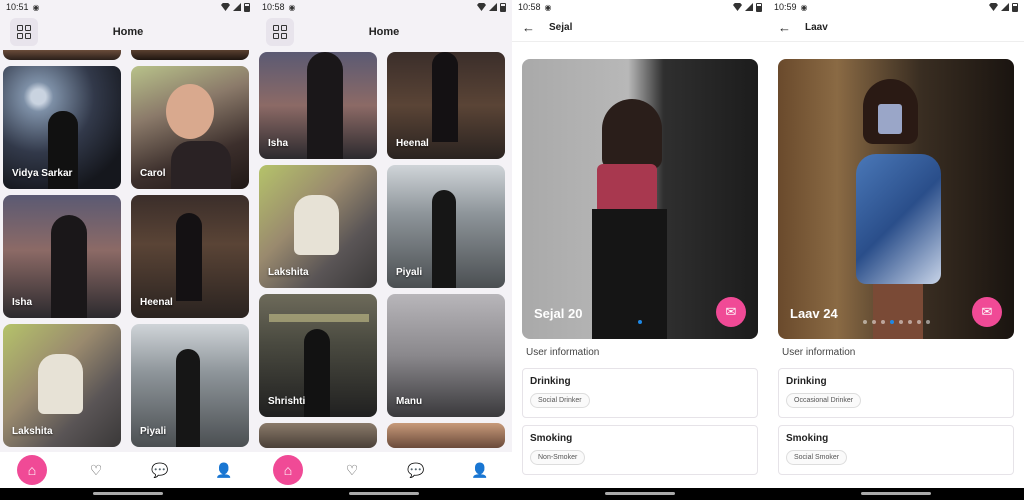 The image size is (1024, 500). What do you see at coordinates (62, 127) in the screenshot?
I see `profile-tile: Vidya Sarkar` at bounding box center [62, 127].